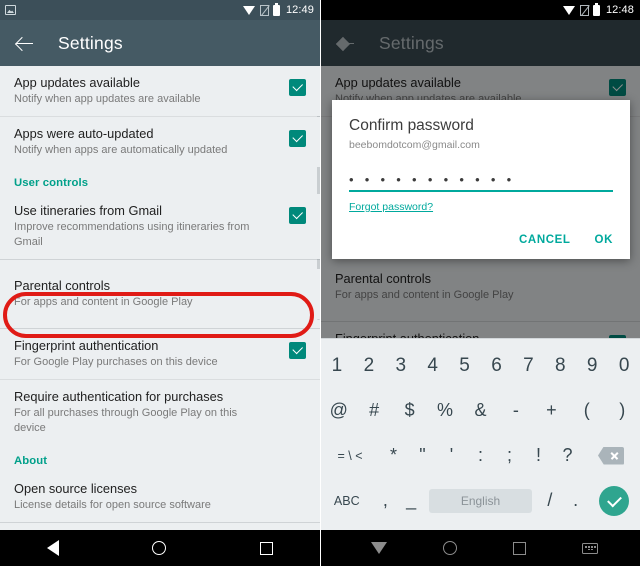  Describe the element at coordinates (411, 500) in the screenshot. I see `key-underscore: _` at that location.